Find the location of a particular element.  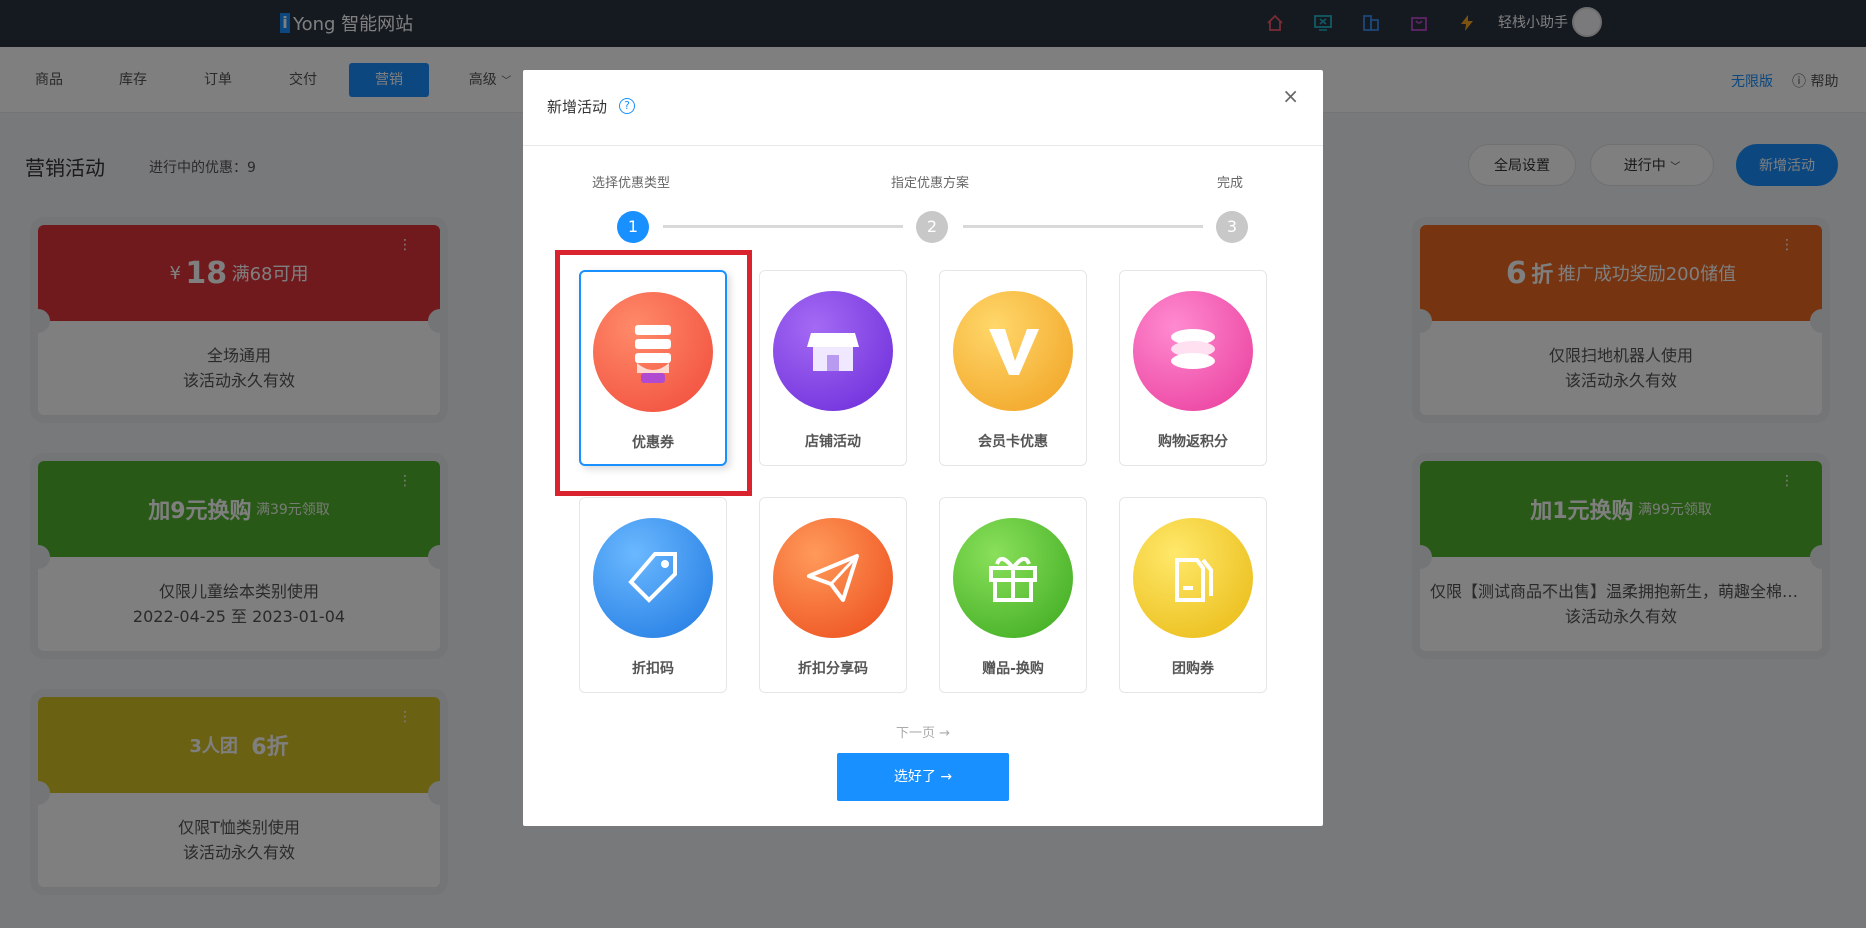

step-label: 指定优惠方案 is located at coordinates (930, 183).